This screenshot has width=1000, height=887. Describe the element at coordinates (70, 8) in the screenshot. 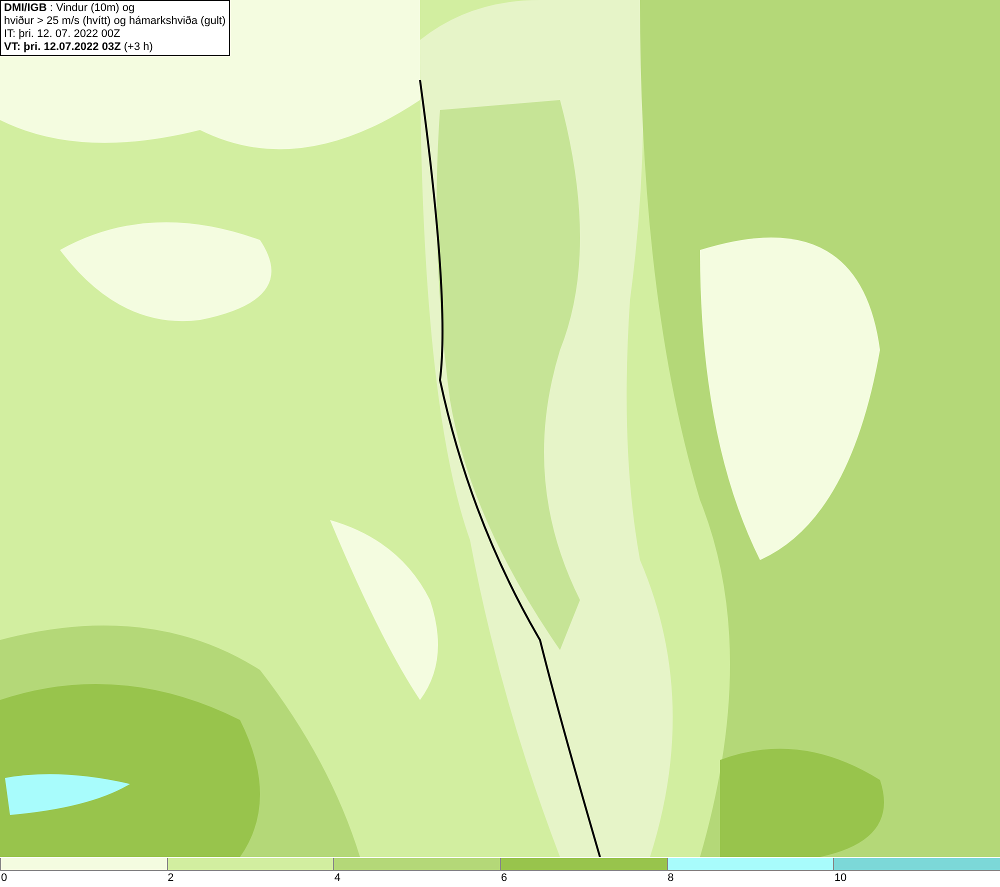

I see `info-text: DMI/IGB : Vindur (10m) og` at that location.